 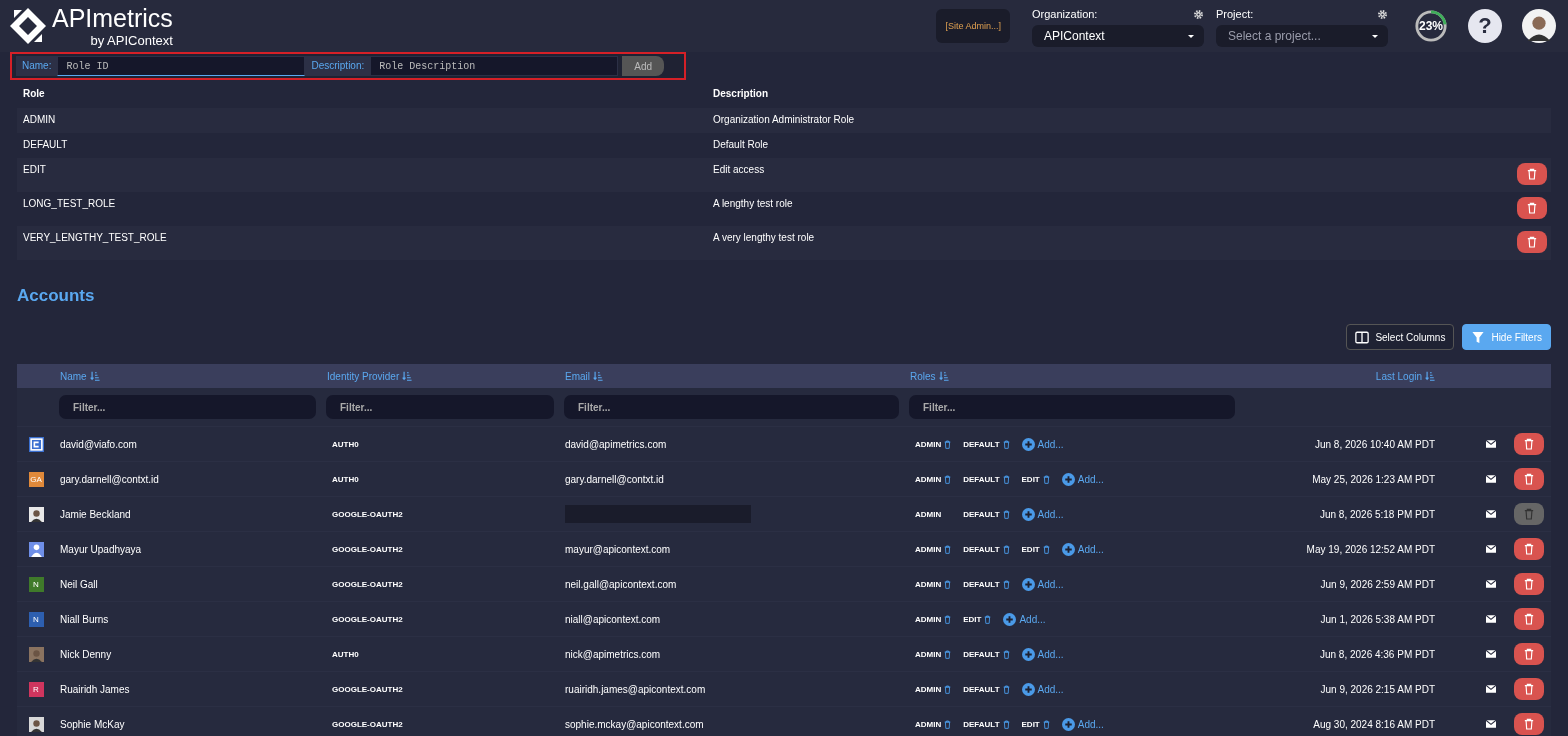 What do you see at coordinates (973, 26) in the screenshot?
I see `site-admin-button: [Site Admin...]` at bounding box center [973, 26].